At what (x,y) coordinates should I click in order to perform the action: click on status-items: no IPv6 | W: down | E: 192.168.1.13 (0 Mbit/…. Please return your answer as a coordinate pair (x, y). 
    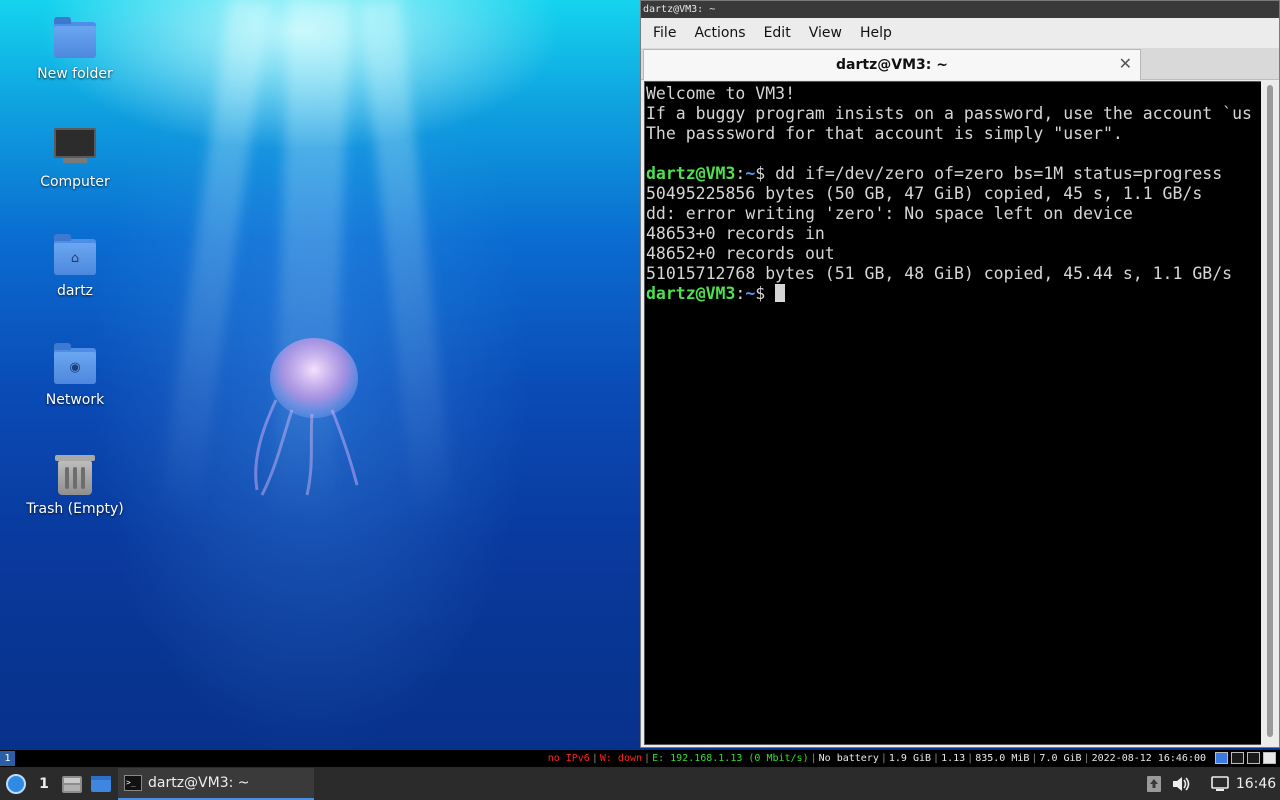
    Looking at the image, I should click on (876, 758).